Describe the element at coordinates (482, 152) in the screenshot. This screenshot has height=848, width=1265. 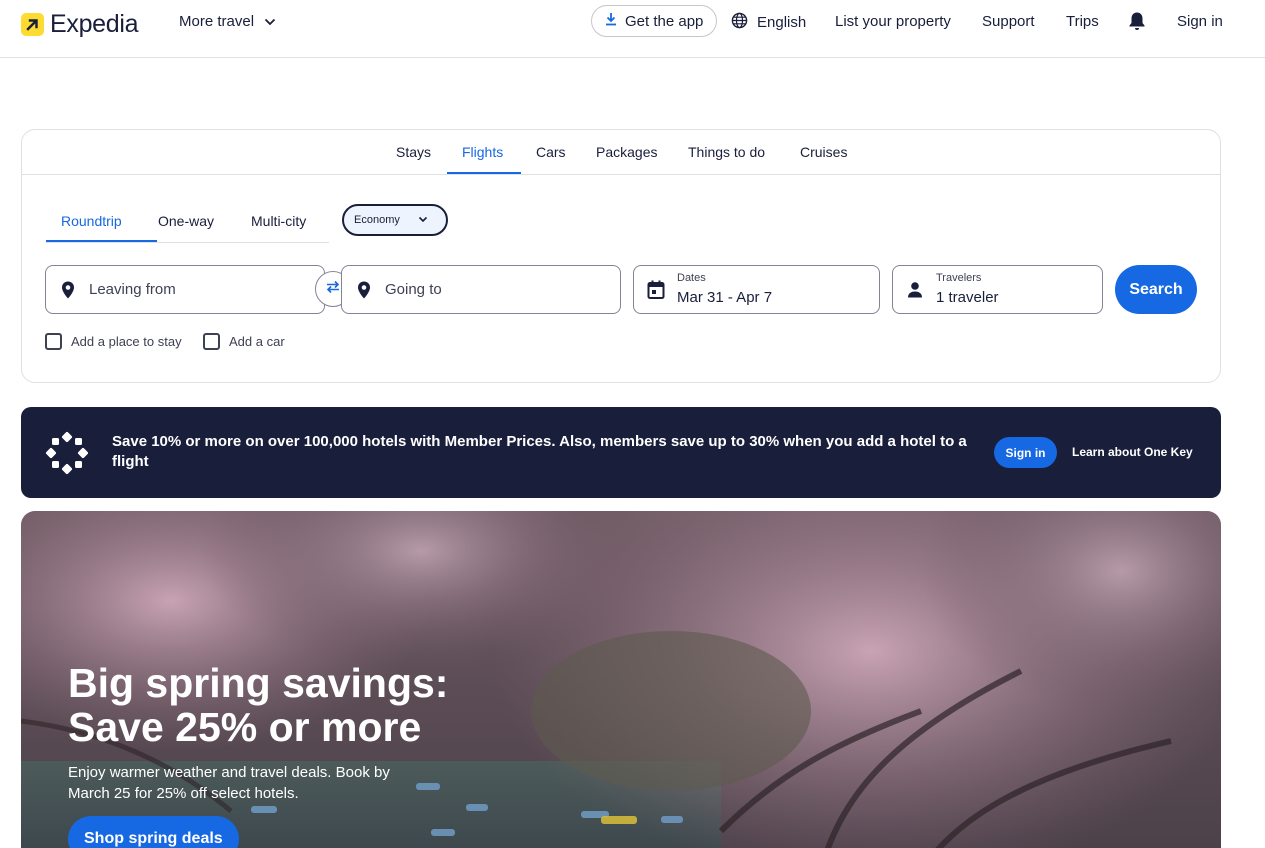
I see `tab-flights: Flights` at that location.